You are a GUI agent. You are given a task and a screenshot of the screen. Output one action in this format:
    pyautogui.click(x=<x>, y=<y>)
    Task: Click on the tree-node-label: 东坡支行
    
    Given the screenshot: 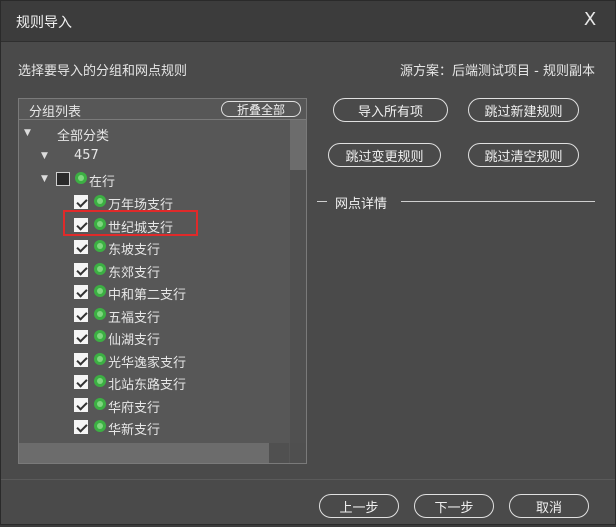 What is the action you would take?
    pyautogui.click(x=134, y=250)
    